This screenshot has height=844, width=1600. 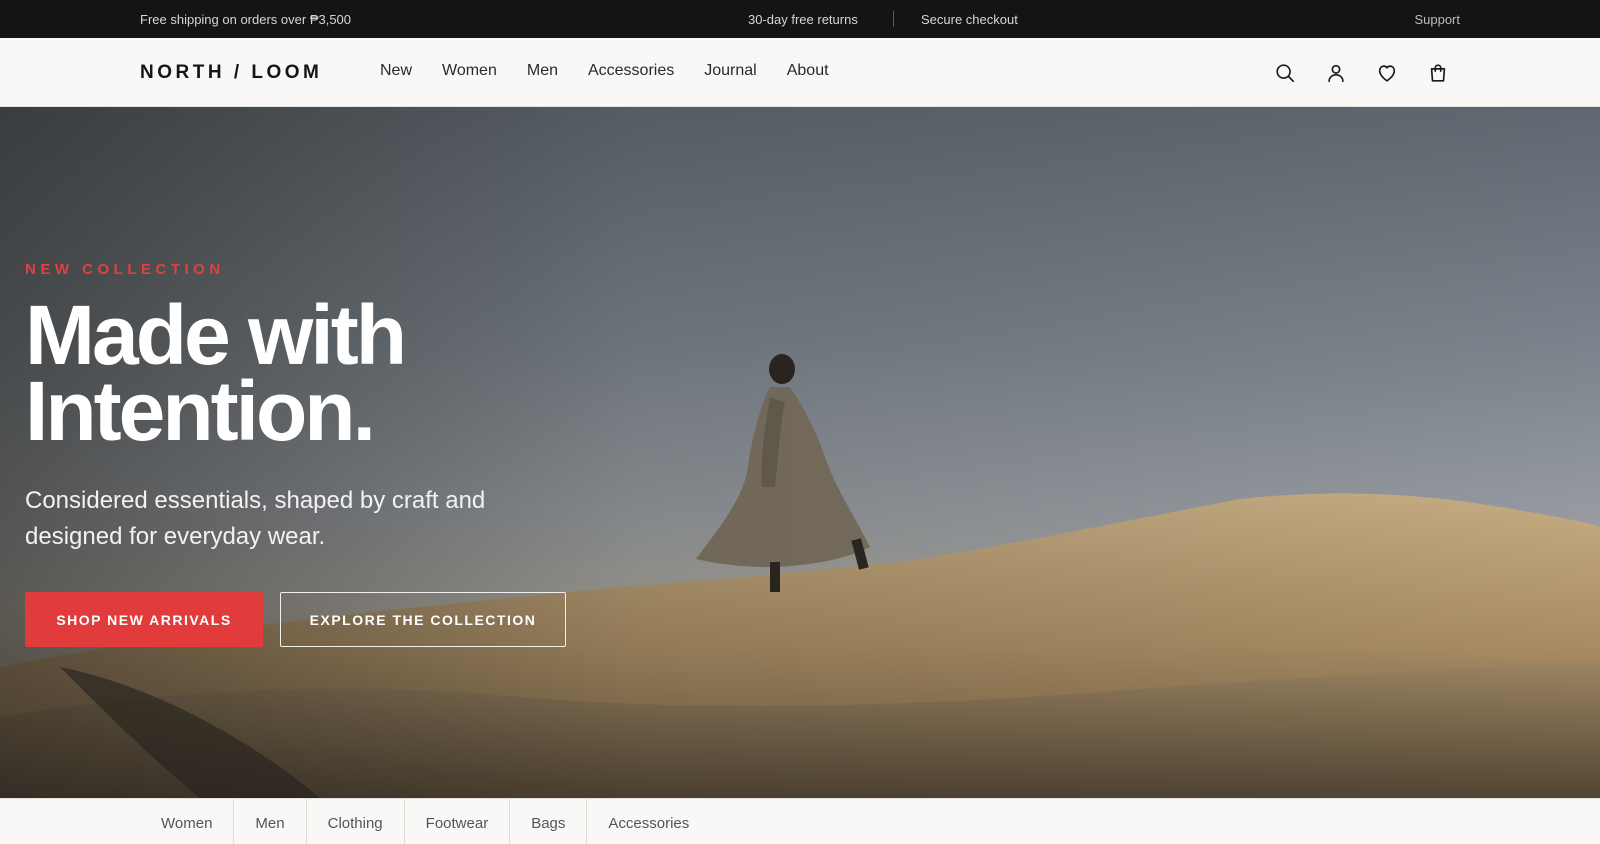 What do you see at coordinates (458, 821) in the screenshot?
I see `category-footwear: Footwear` at bounding box center [458, 821].